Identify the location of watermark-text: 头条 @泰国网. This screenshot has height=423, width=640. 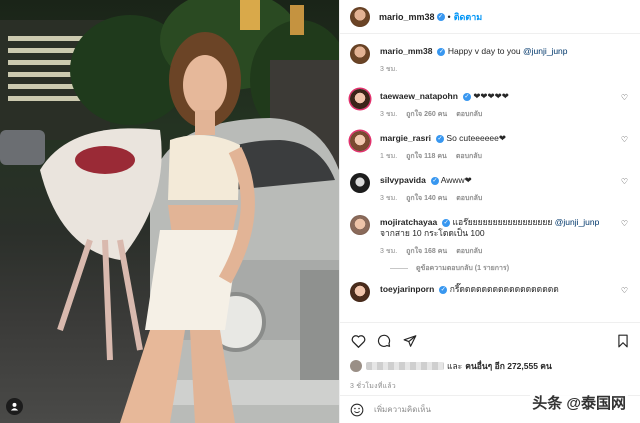
(579, 403).